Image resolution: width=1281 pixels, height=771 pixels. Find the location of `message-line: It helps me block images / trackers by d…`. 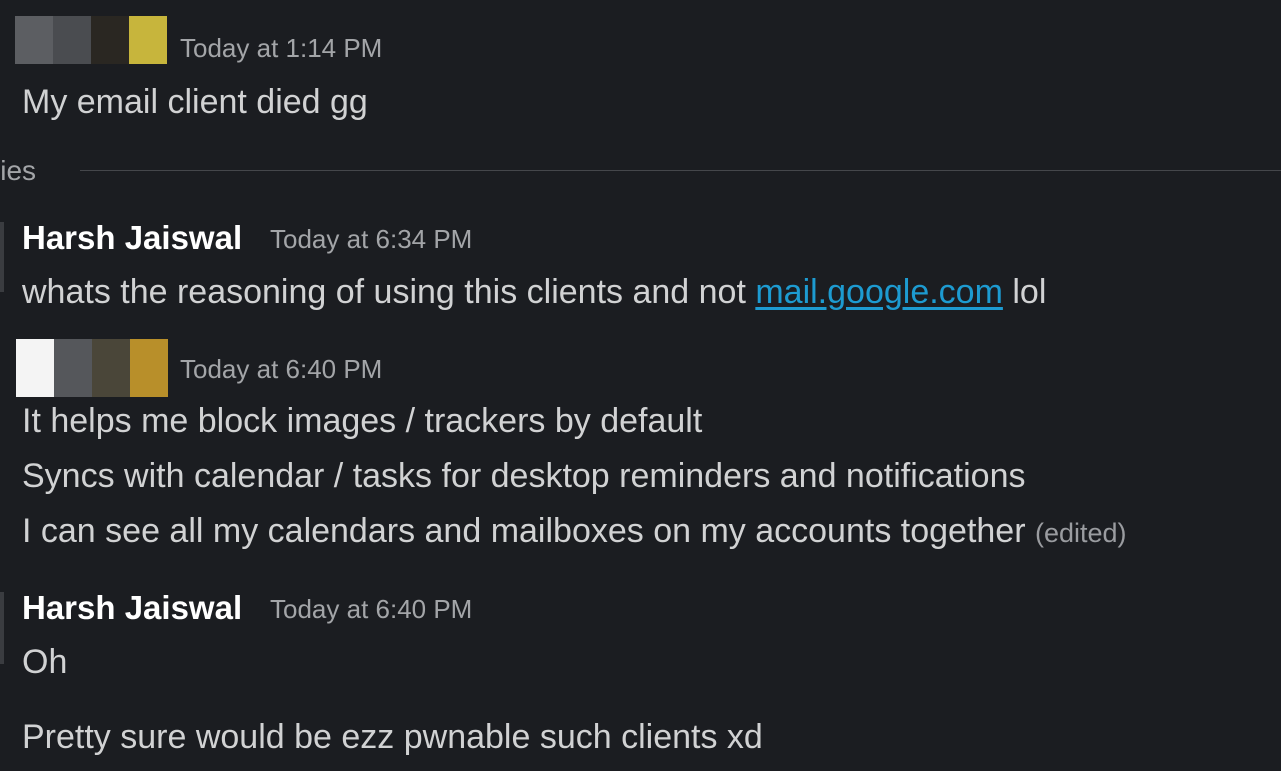

message-line: It helps me block images / trackers by d… is located at coordinates (362, 421).